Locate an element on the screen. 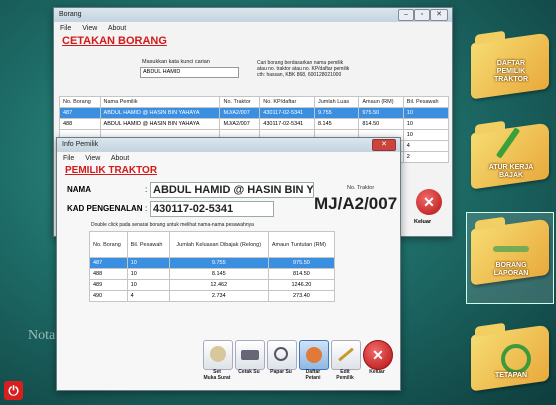 The width and height of the screenshot is (556, 405). column-header: No. Traktor is located at coordinates (240, 102).